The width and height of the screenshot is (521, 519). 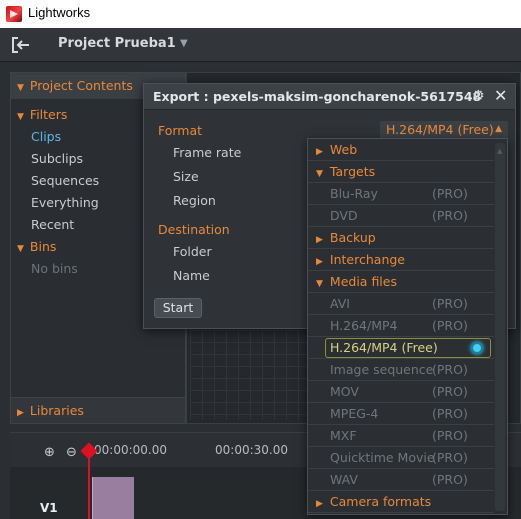 What do you see at coordinates (260, 14) in the screenshot?
I see `window-titlebar: Lightworks` at bounding box center [260, 14].